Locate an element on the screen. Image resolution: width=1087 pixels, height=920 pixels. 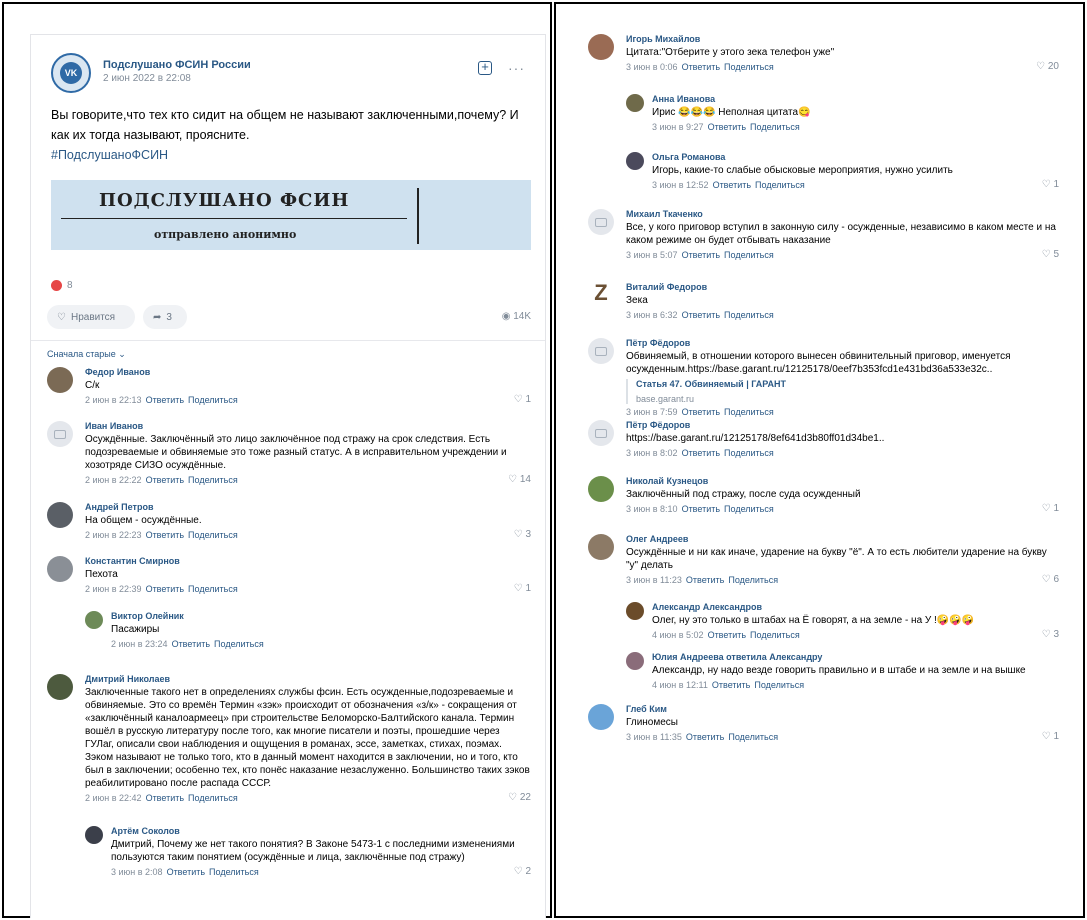
commenter-name: Александр Александров is located at coordinates (855, 608).